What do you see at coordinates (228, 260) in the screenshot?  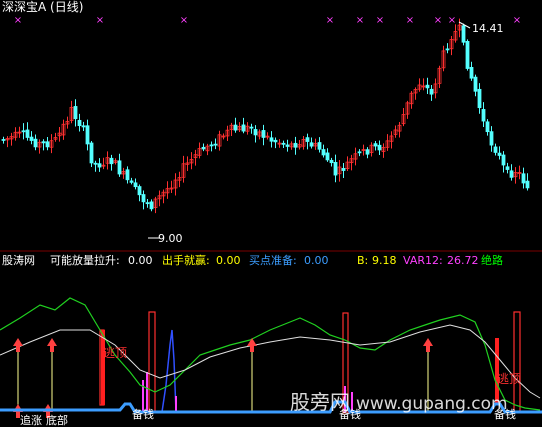 I see `field-value-1: 0.00` at bounding box center [228, 260].